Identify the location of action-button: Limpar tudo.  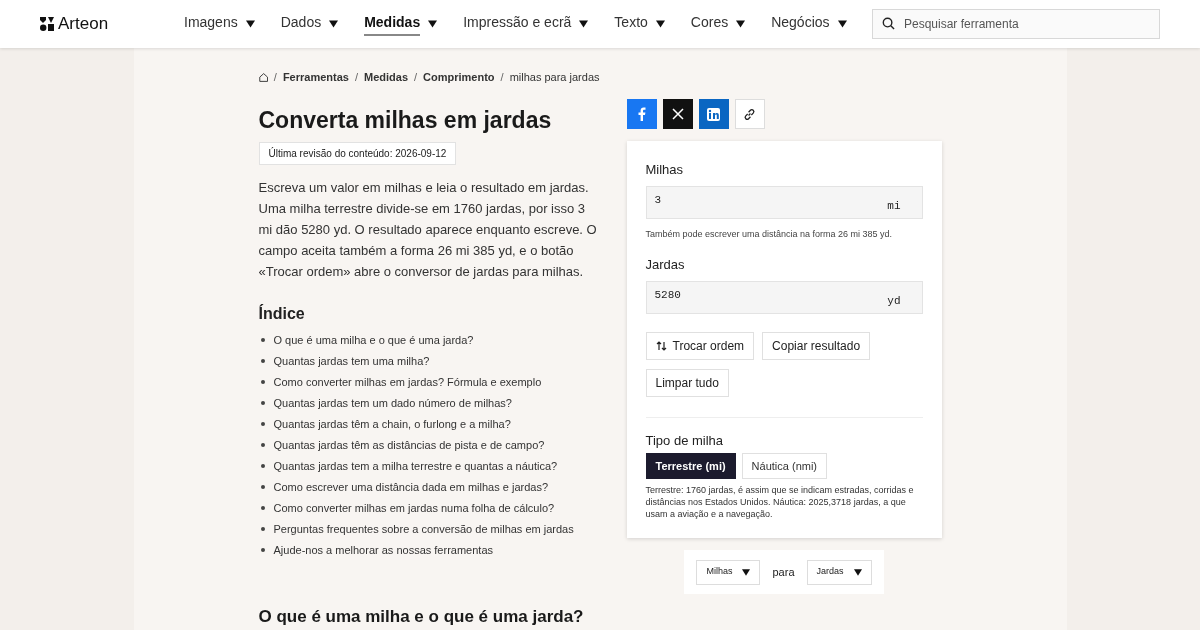
(687, 382).